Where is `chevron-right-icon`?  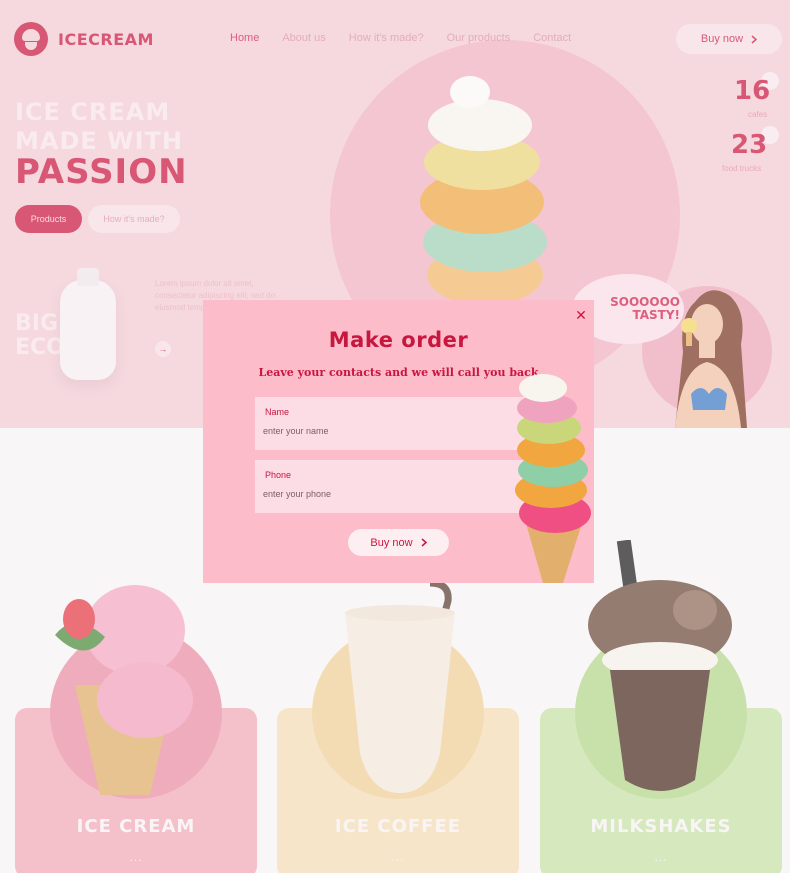 chevron-right-icon is located at coordinates (424, 542).